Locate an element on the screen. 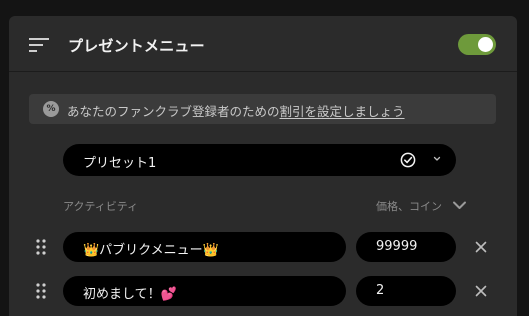 This screenshot has width=529, height=316. banner-text: あなたのファンクラブ登録者のための割引を設定しましょう is located at coordinates (236, 110).